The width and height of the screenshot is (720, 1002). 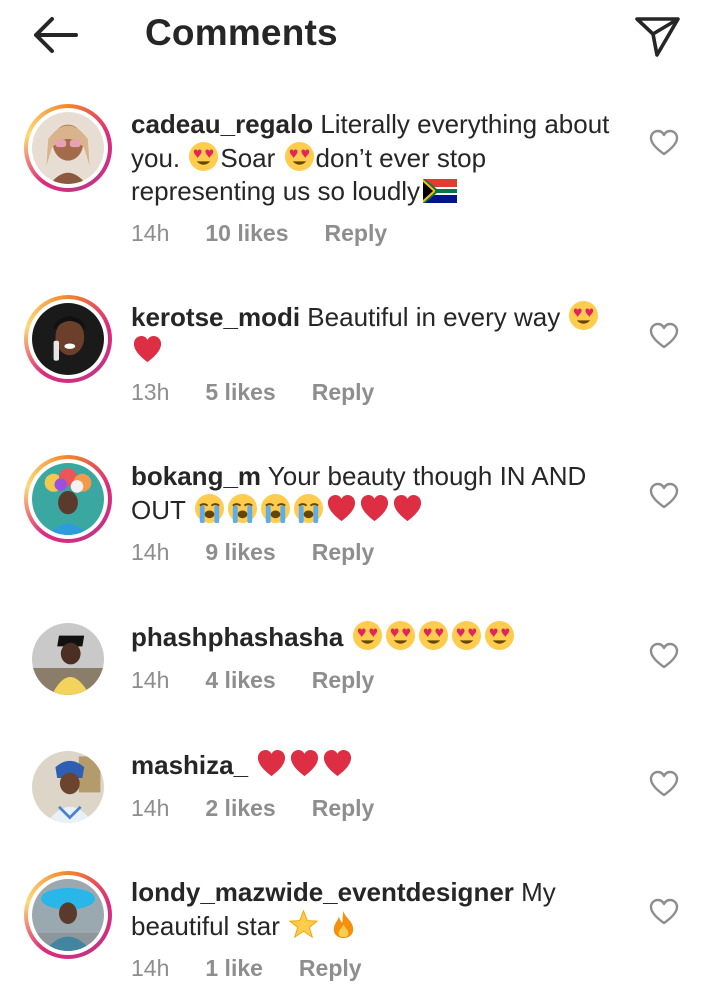 I want to click on arrow-left-icon, so click(x=56, y=35).